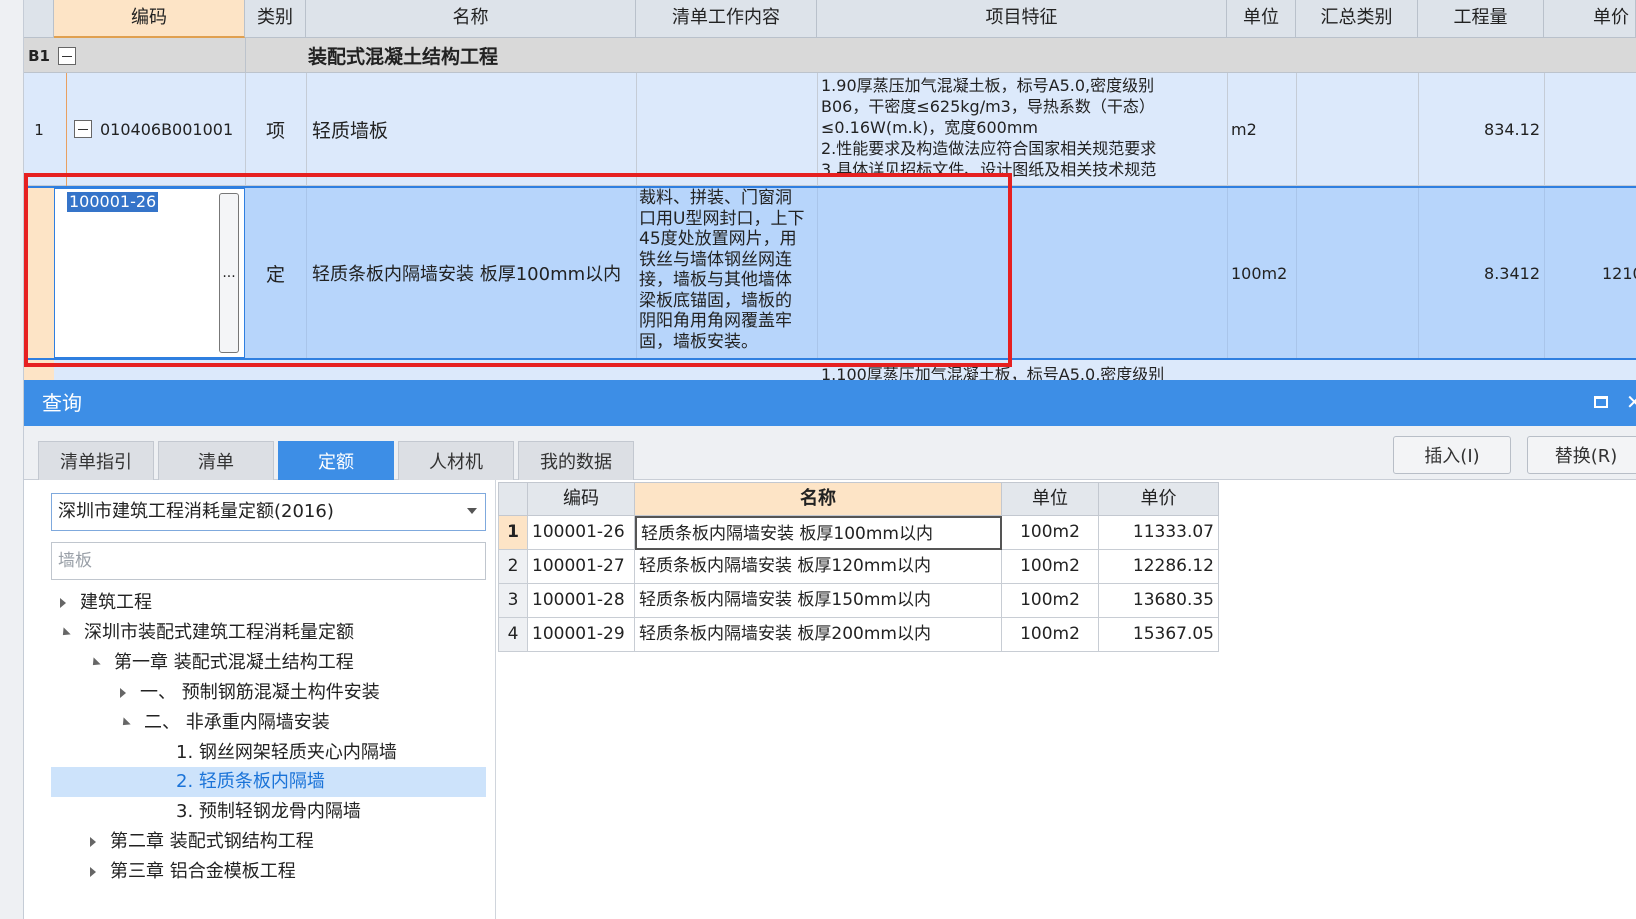 The image size is (1636, 919). What do you see at coordinates (513, 635) in the screenshot?
I see `result-row-number: 4` at bounding box center [513, 635].